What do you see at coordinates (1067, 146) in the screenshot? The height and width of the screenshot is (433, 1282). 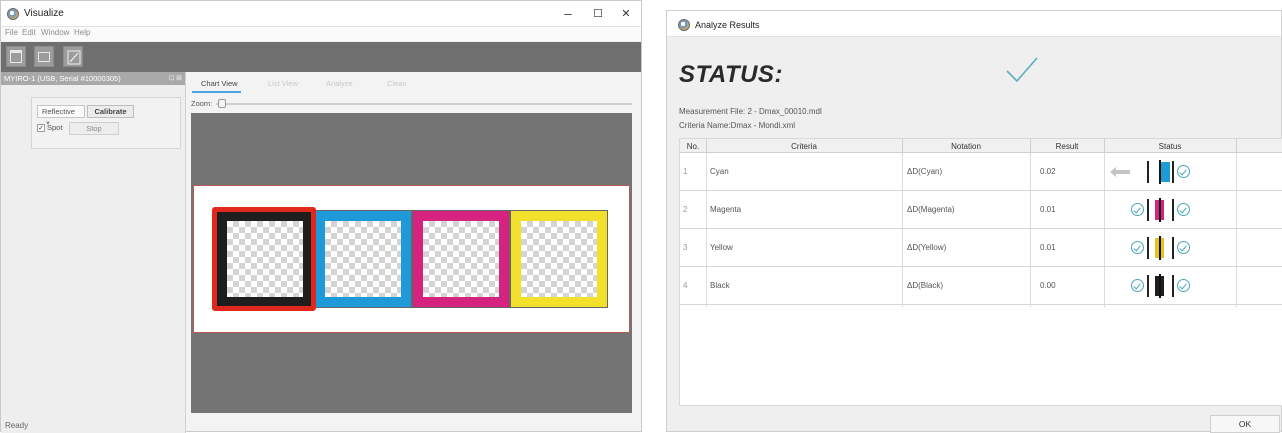 I see `column-header-result: Result` at bounding box center [1067, 146].